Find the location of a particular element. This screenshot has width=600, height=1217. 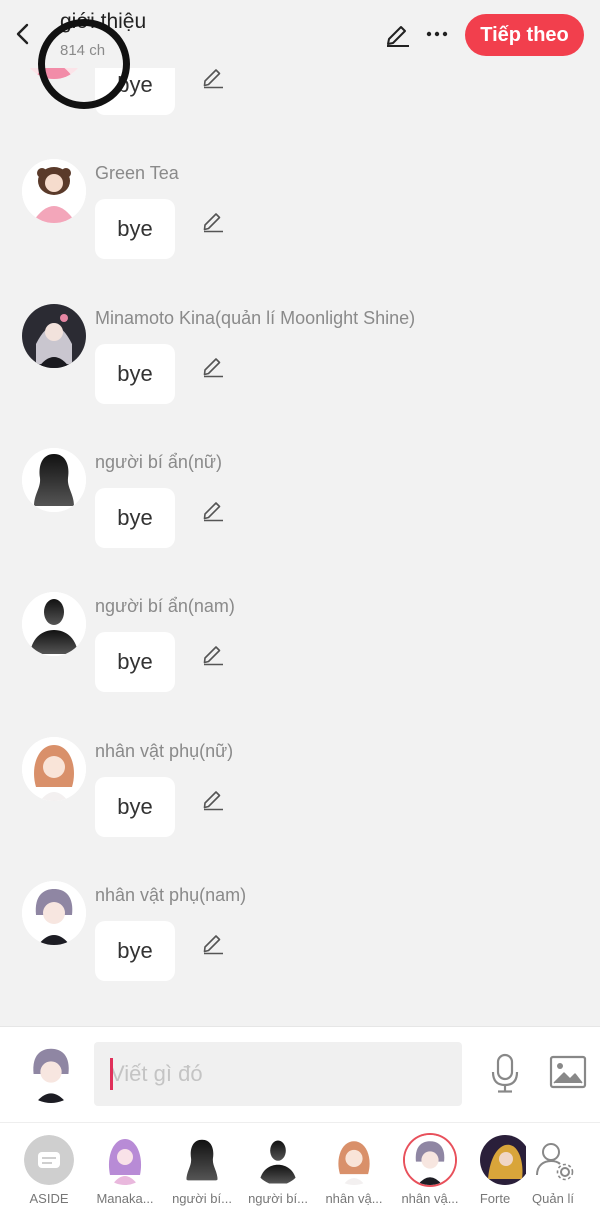

circle-annotation is located at coordinates (84, 64).